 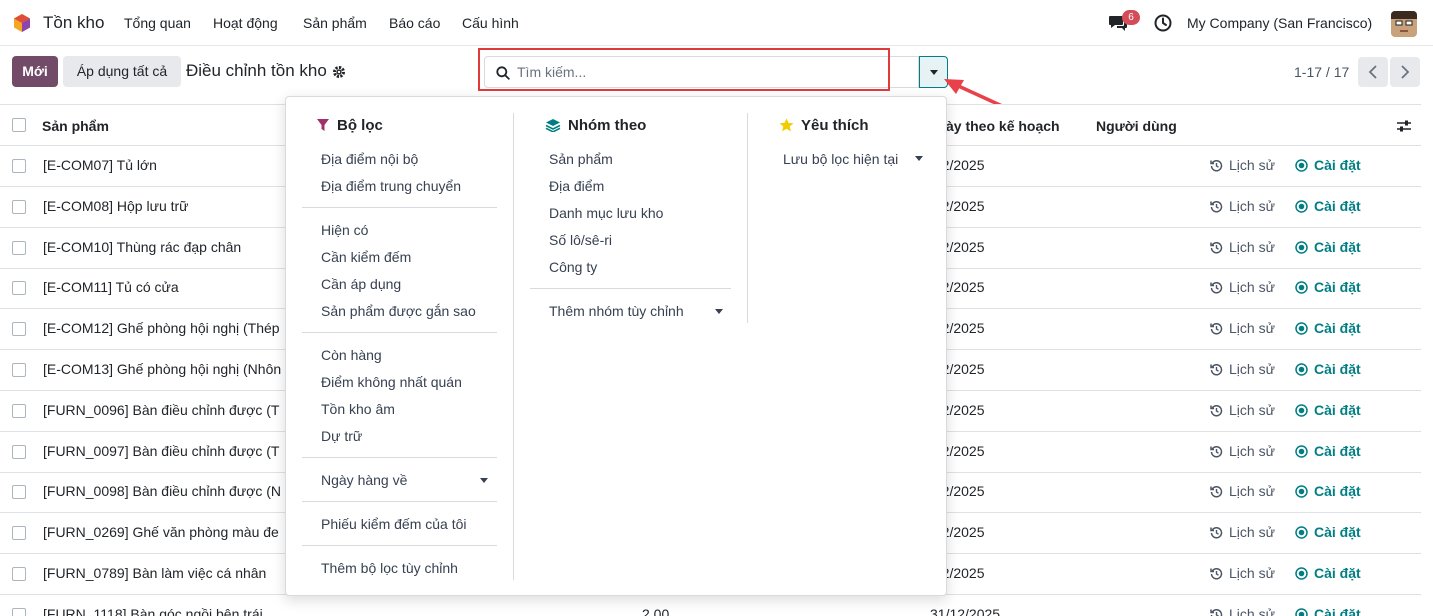 What do you see at coordinates (351, 355) in the screenshot?
I see `filter-in-stock: Còn hàng` at bounding box center [351, 355].